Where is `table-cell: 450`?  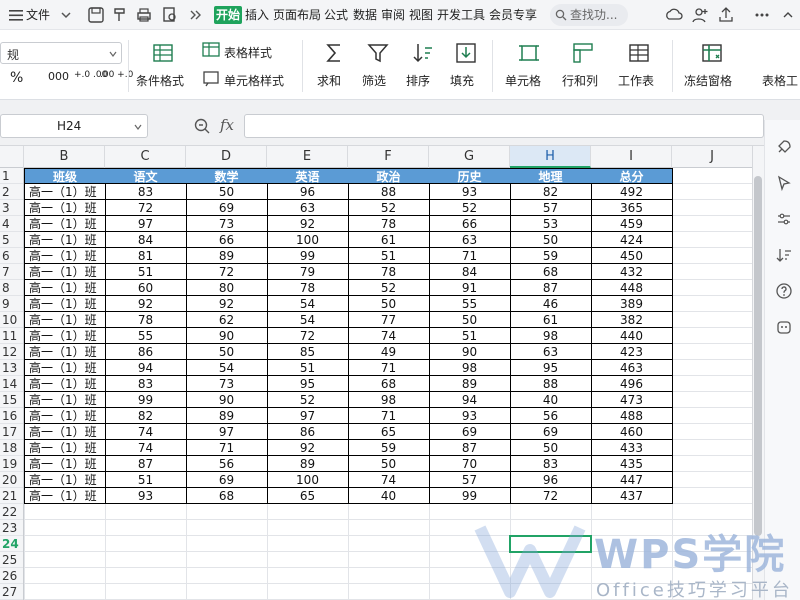
table-cell: 450 is located at coordinates (632, 256).